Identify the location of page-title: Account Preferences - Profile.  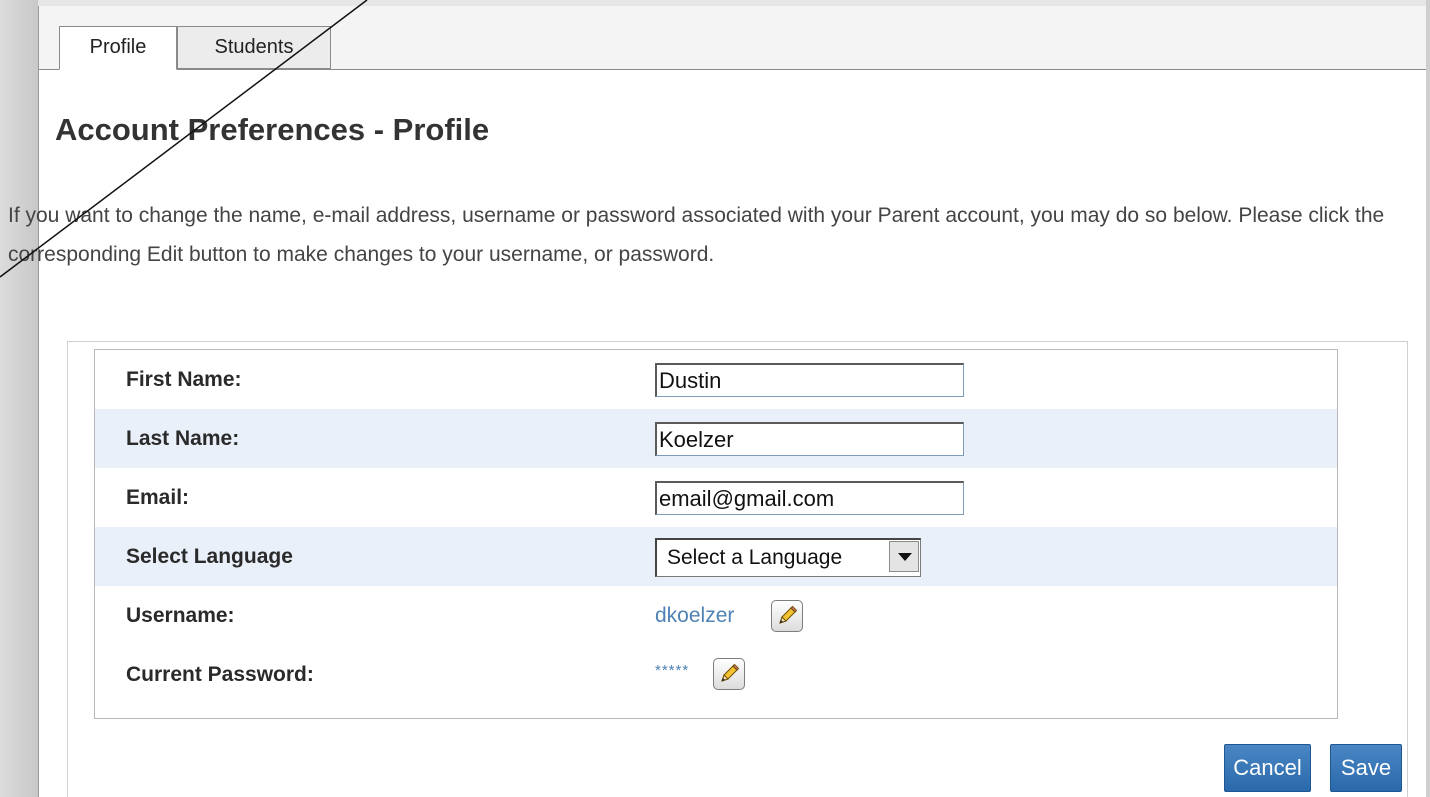
(272, 129).